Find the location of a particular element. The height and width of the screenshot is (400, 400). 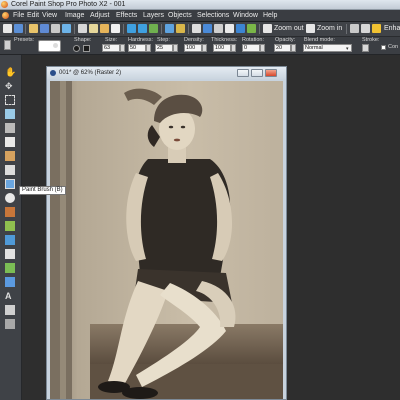

clone-brush-icon is located at coordinates (10, 170).